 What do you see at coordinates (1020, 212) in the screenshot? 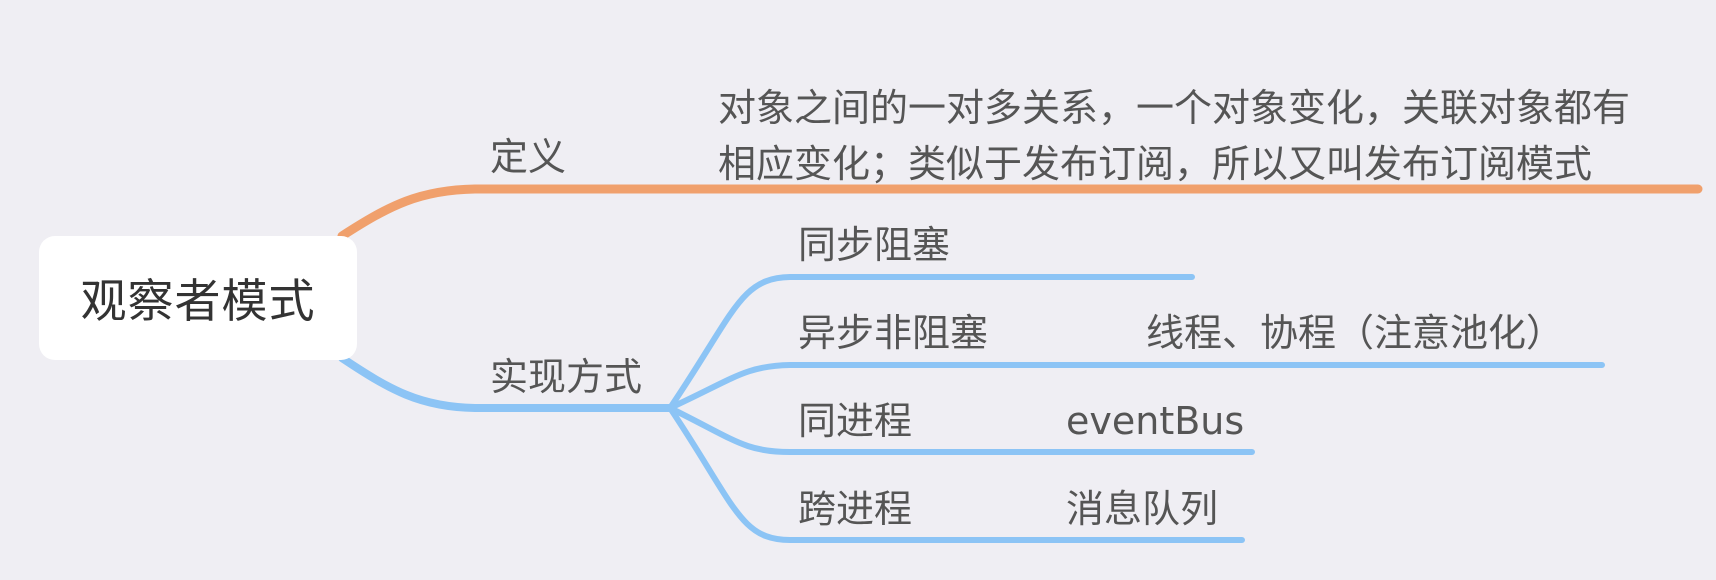
I see `connector-definition` at bounding box center [1020, 212].